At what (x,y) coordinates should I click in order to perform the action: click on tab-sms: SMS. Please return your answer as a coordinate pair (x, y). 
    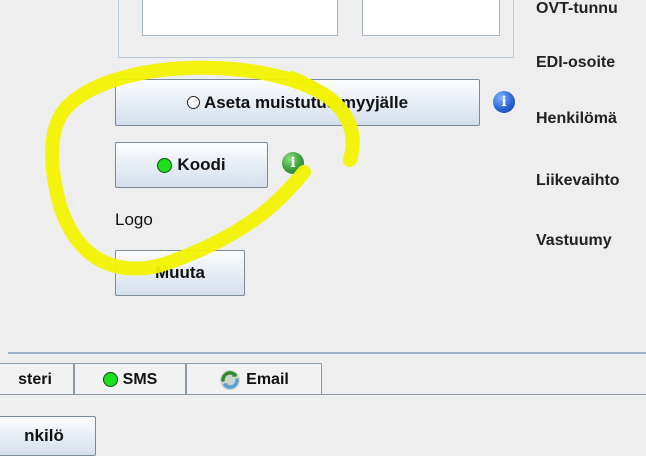
    Looking at the image, I should click on (130, 379).